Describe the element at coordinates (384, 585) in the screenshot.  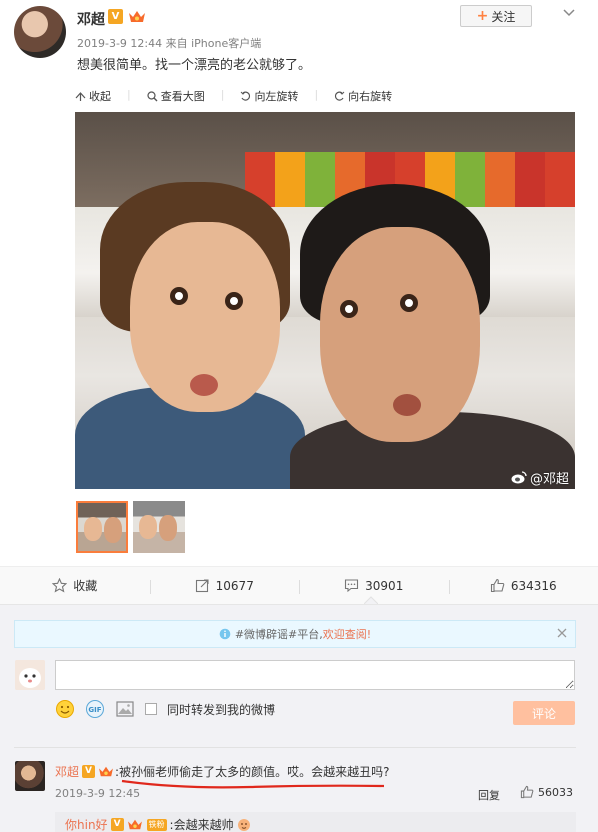
I see `comment-count: 30901` at that location.